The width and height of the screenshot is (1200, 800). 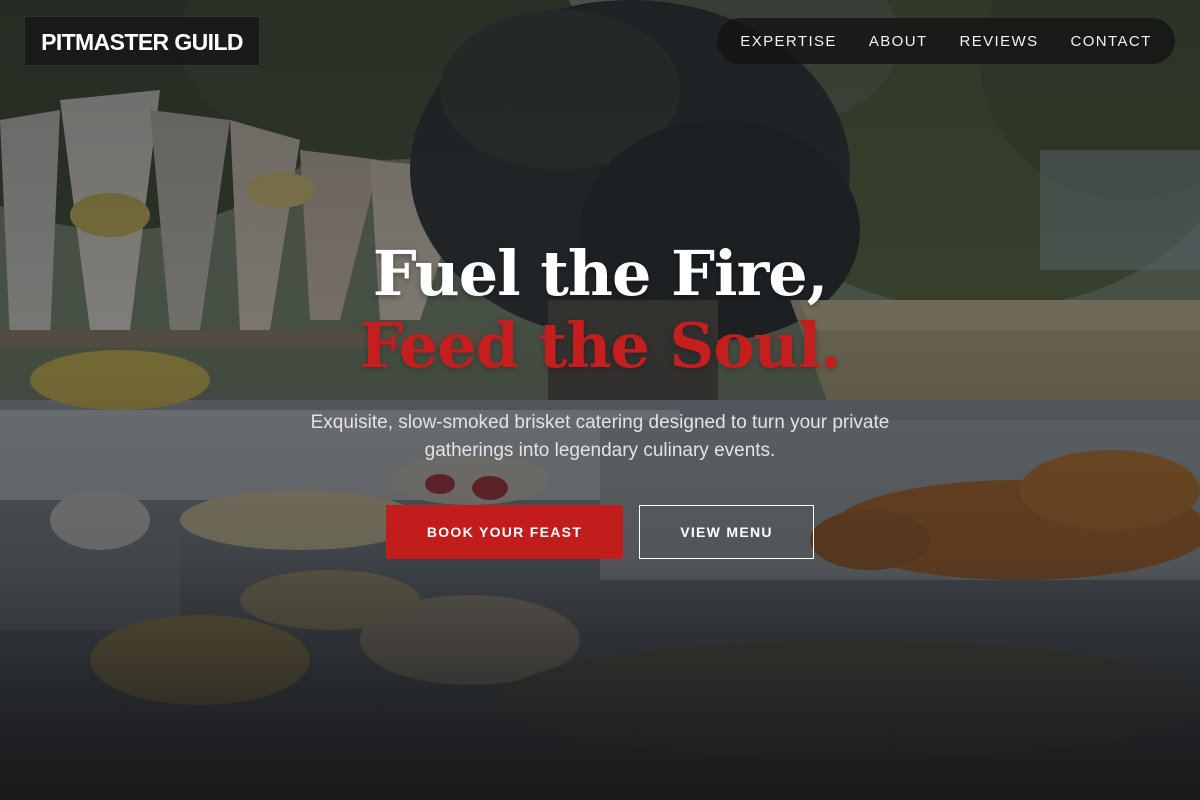 What do you see at coordinates (999, 41) in the screenshot?
I see `nav-link-reviews: REVIEWS` at bounding box center [999, 41].